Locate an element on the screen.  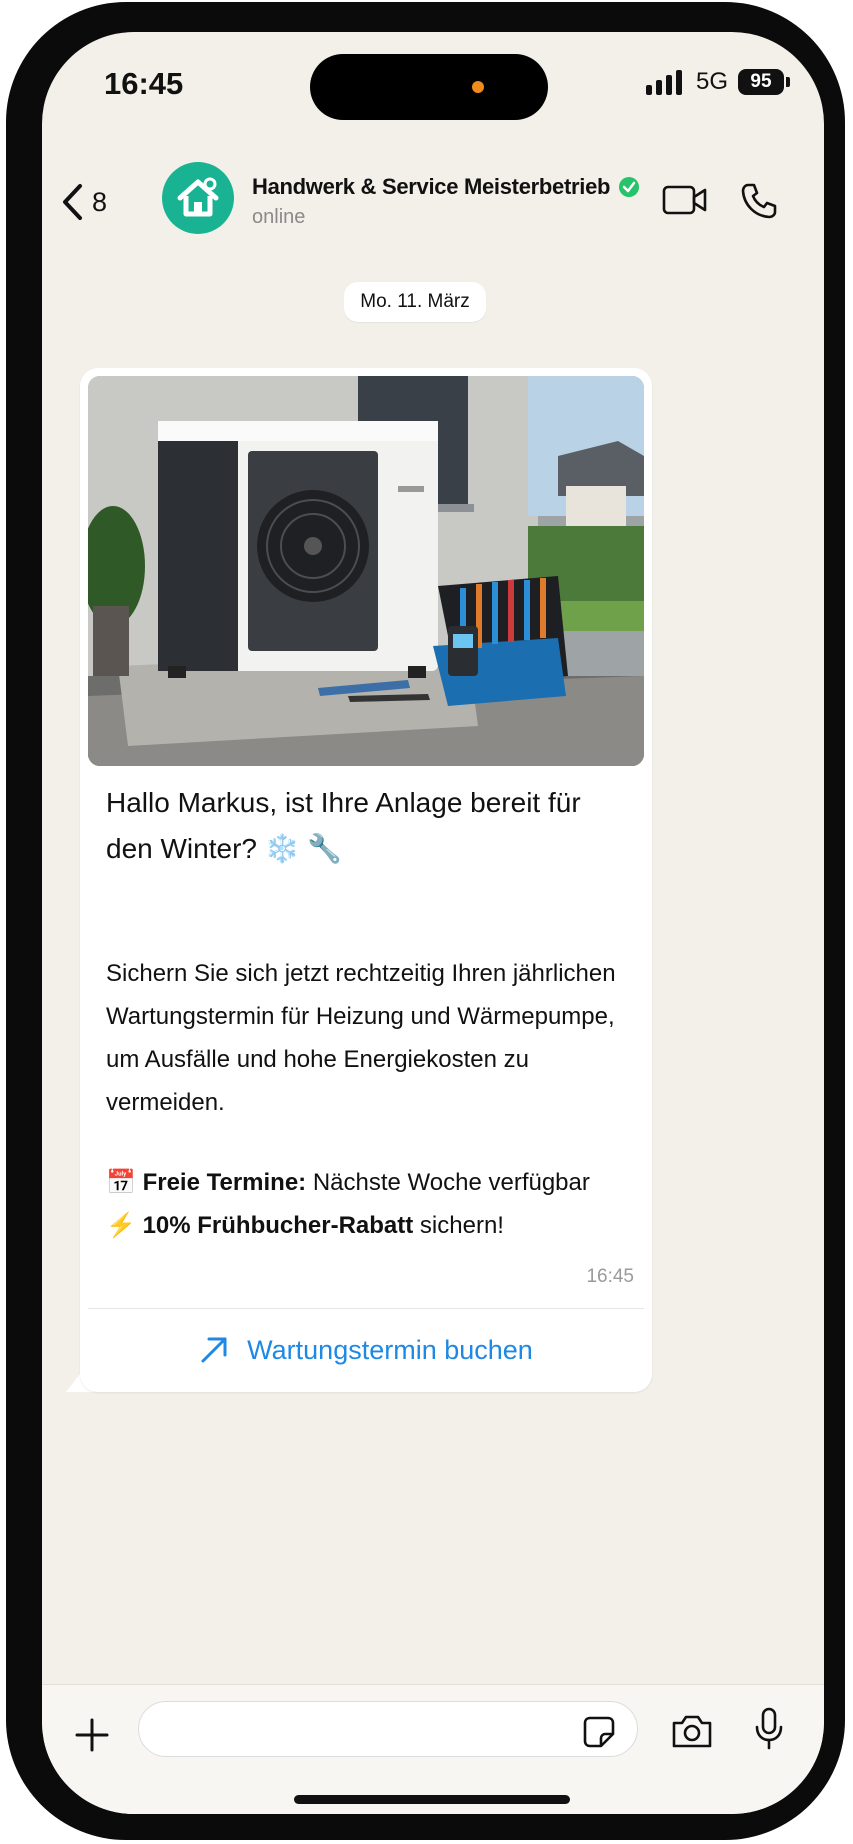
discount-label: 10% Frühbucher-Rabatt is located at coordinates (278, 1225).